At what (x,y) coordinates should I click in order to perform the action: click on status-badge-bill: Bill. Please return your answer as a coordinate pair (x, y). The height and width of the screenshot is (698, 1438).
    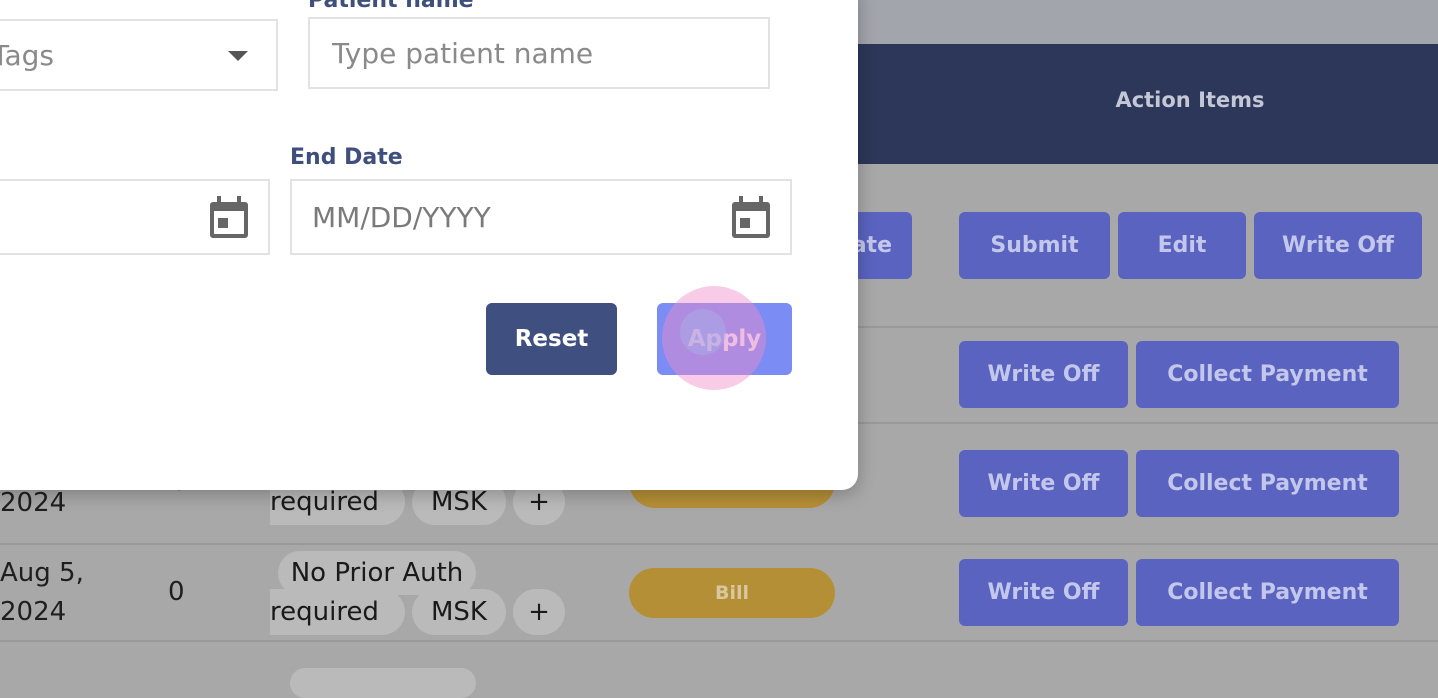
    Looking at the image, I should click on (732, 593).